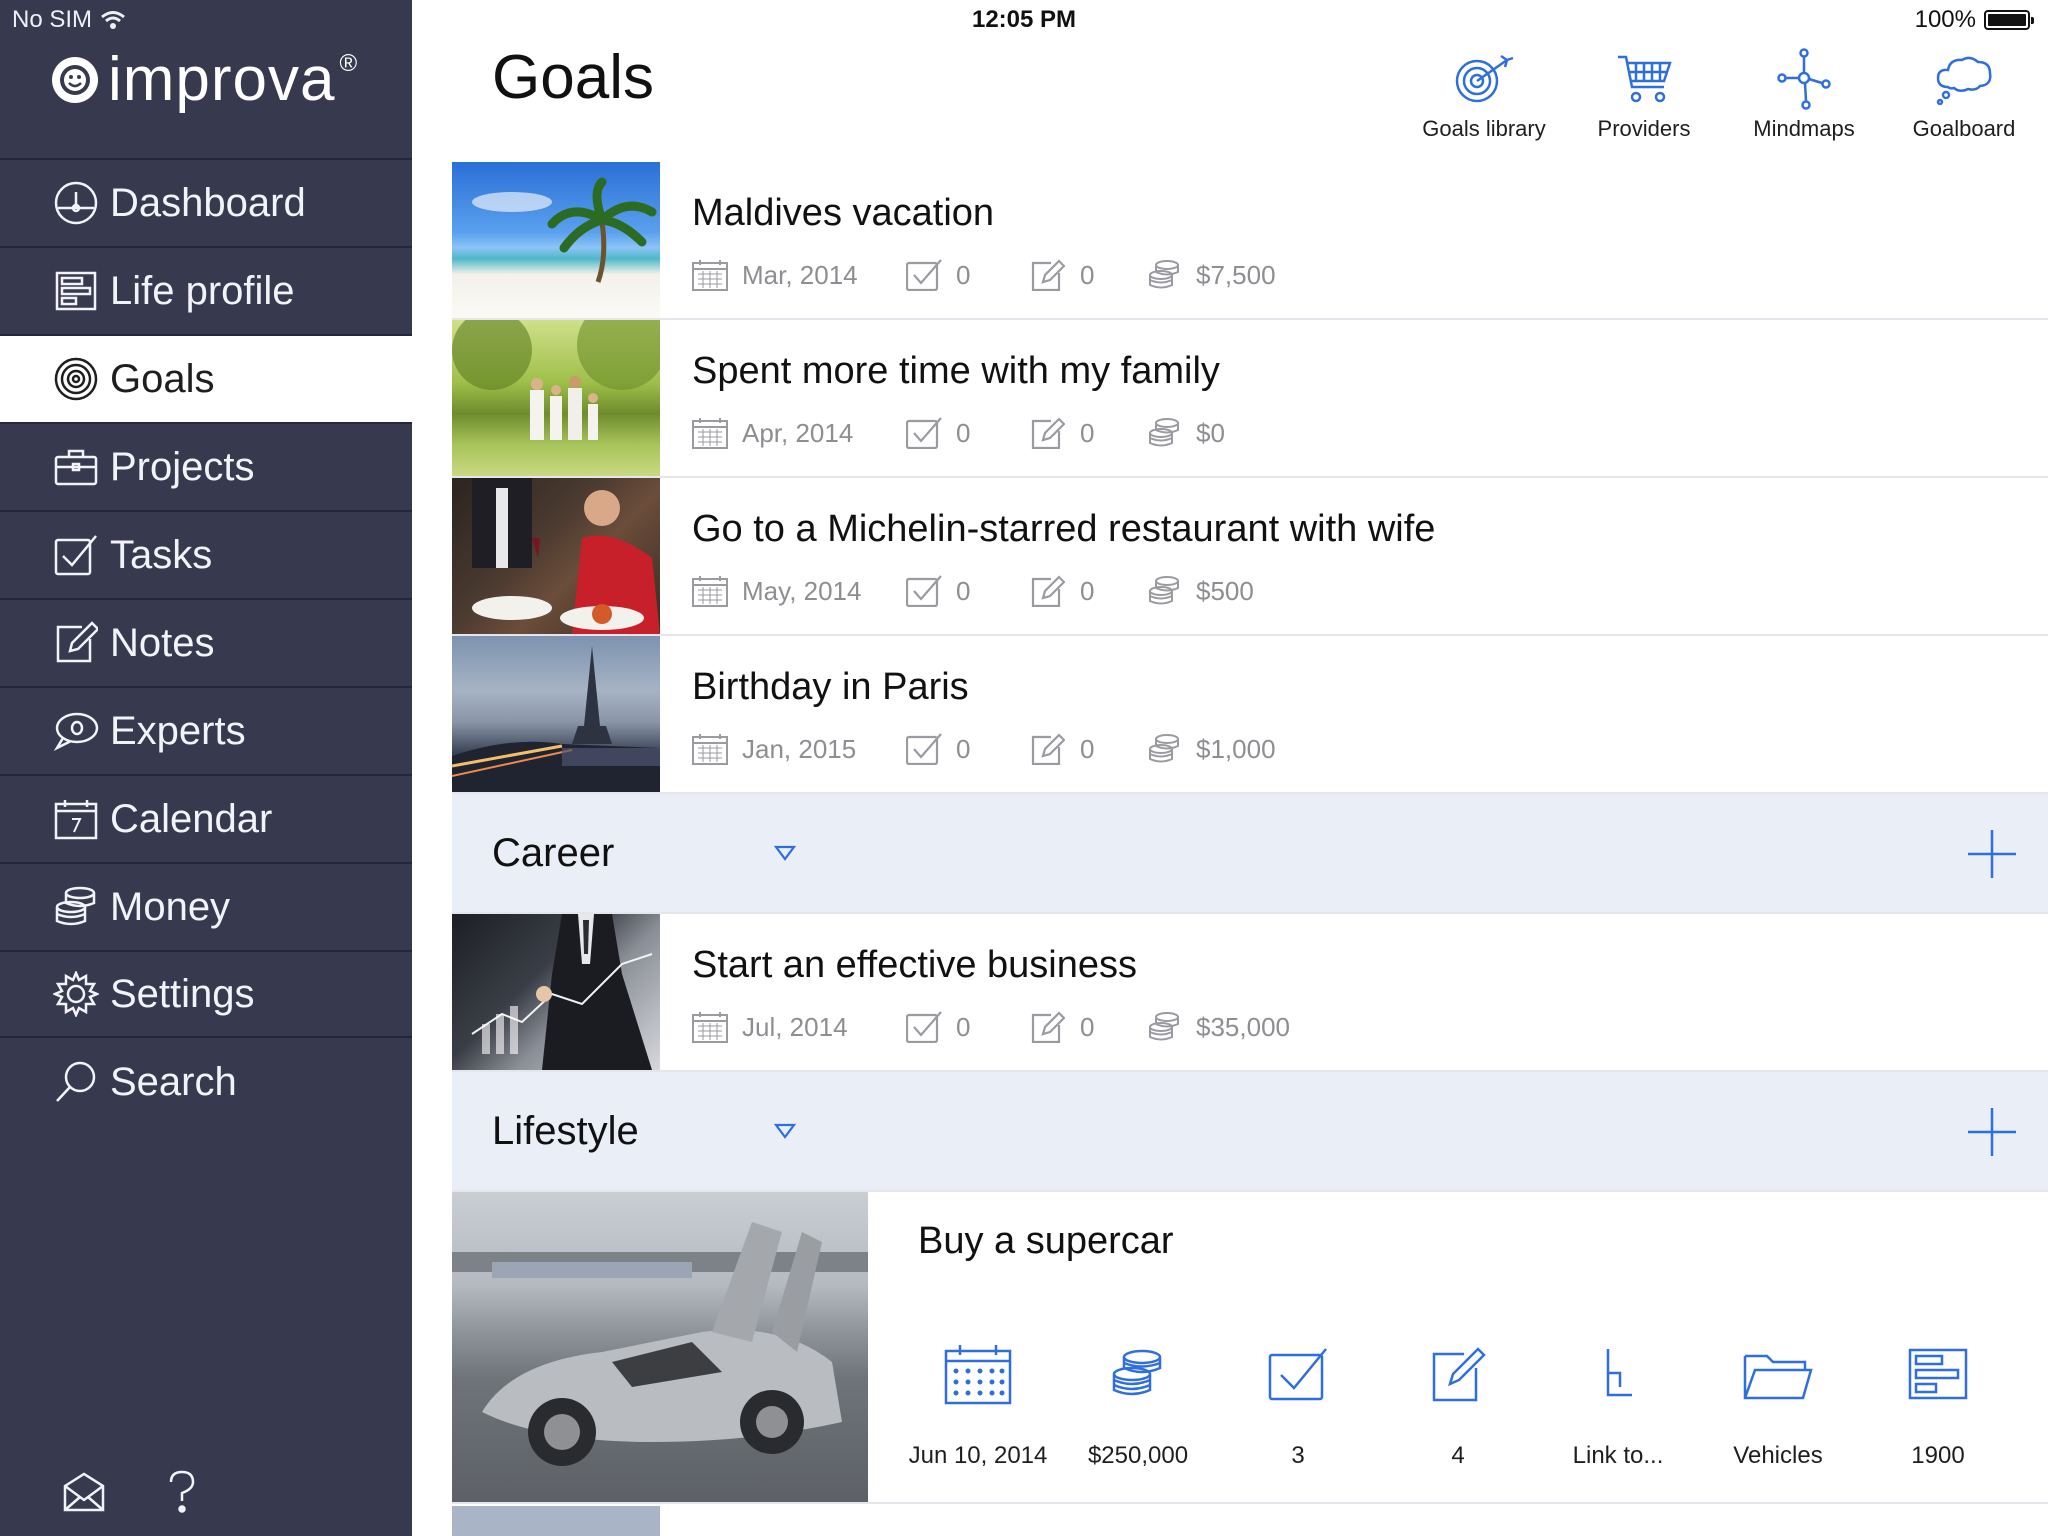  What do you see at coordinates (956, 371) in the screenshot?
I see `goal-title: Spent more time with my family` at bounding box center [956, 371].